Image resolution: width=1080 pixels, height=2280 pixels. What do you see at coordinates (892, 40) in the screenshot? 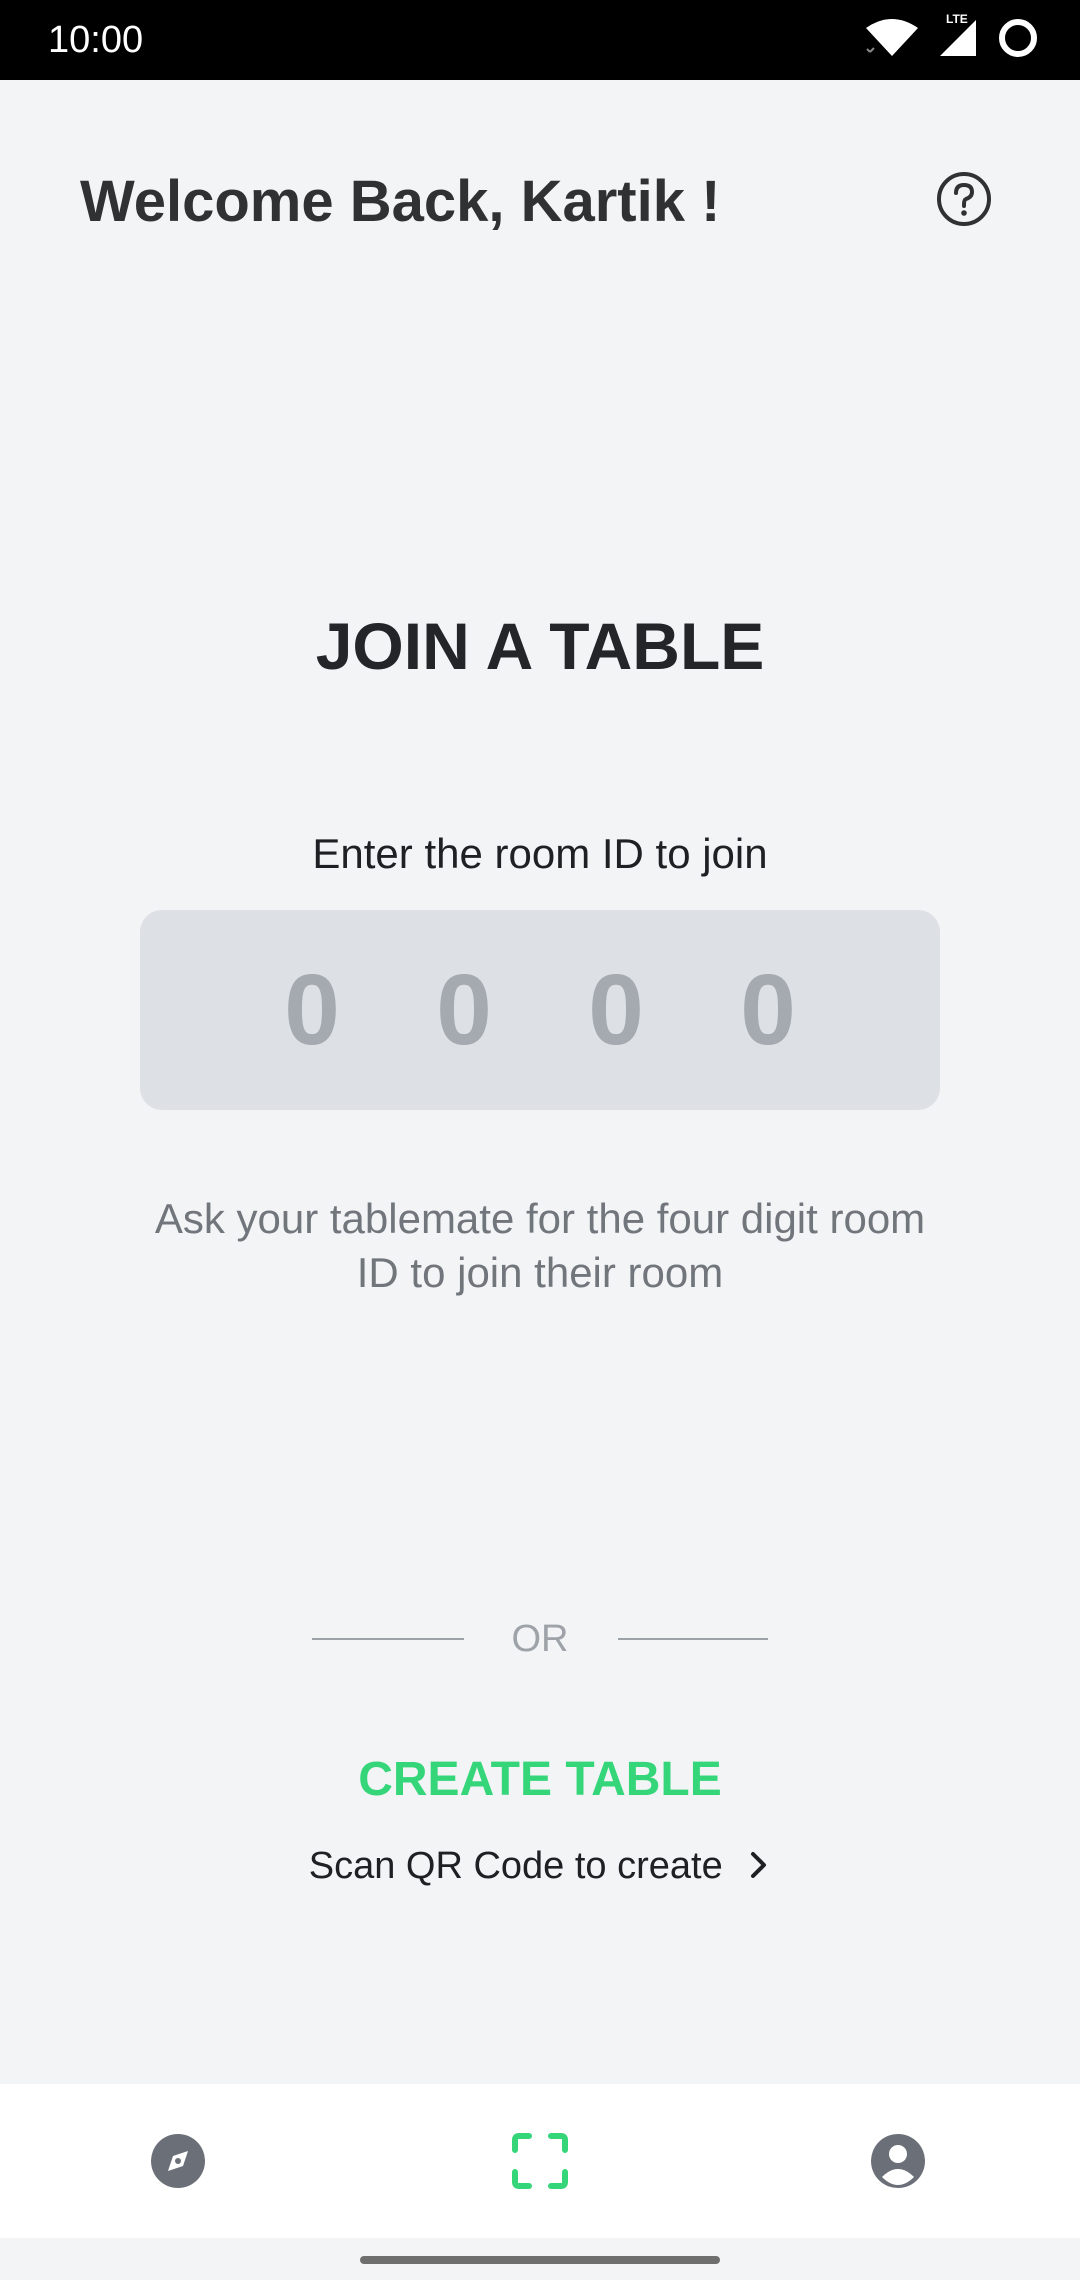
I see `wifi-icon` at bounding box center [892, 40].